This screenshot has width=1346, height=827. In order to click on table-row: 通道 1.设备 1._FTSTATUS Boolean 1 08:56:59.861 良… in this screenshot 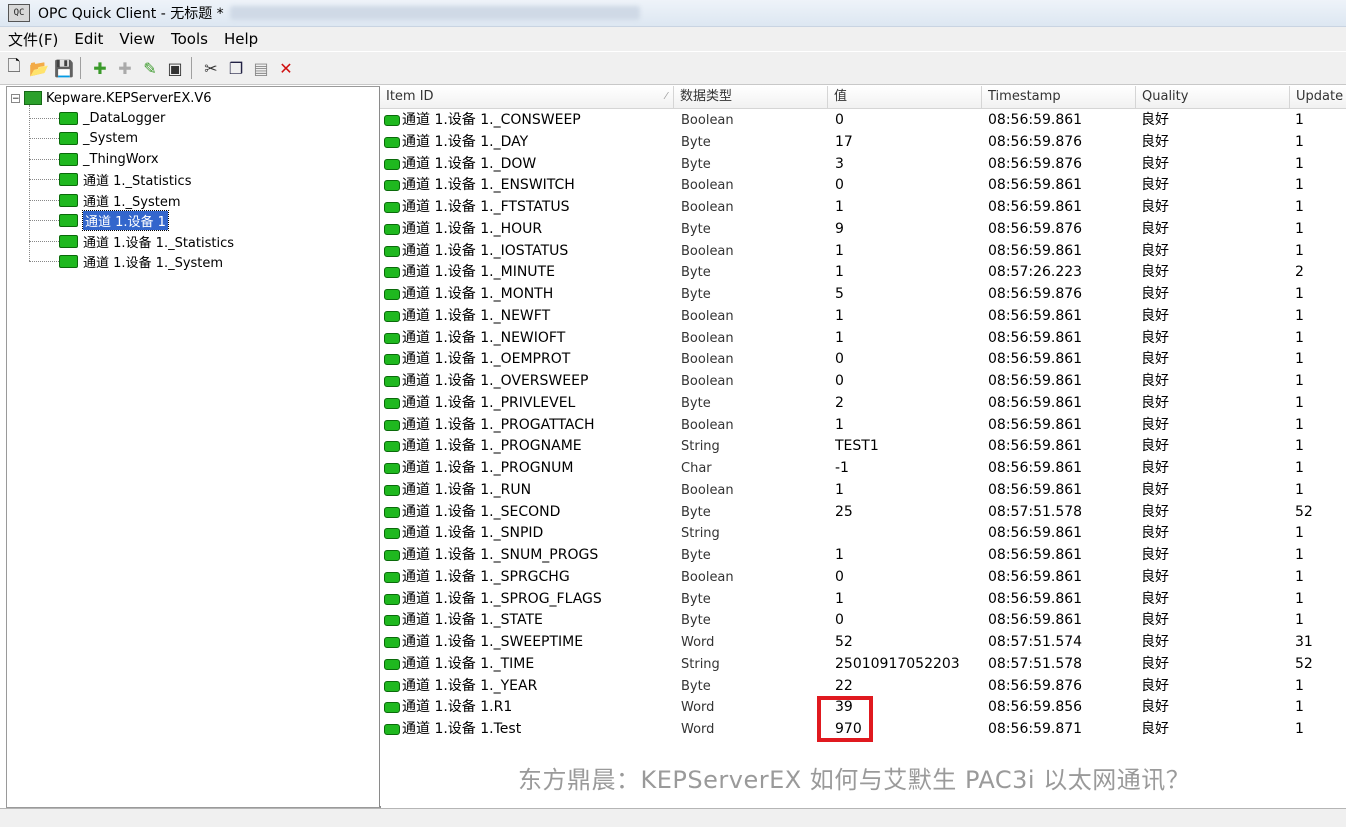, I will do `click(863, 208)`.